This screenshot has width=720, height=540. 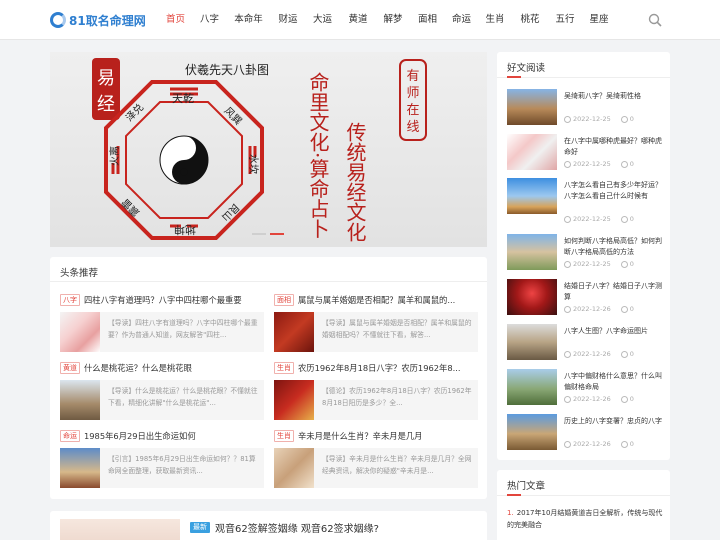 I want to click on side-article-title: 八字中偏财格什么意思？什么叫偏财格命局, so click(x=615, y=382).